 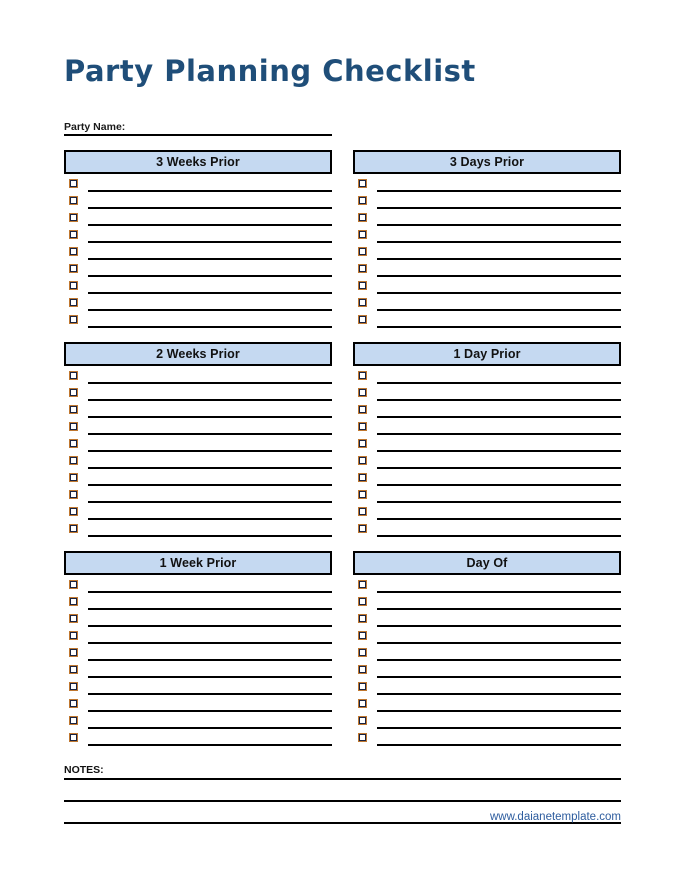 What do you see at coordinates (342, 770) in the screenshot?
I see `notes-label-row: NOTES:` at bounding box center [342, 770].